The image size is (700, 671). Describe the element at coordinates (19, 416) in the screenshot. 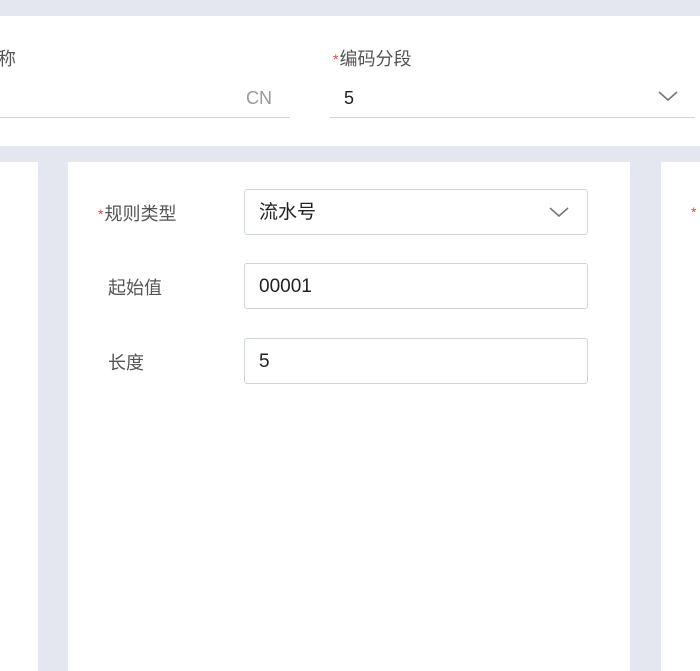

I see `left-panel` at that location.